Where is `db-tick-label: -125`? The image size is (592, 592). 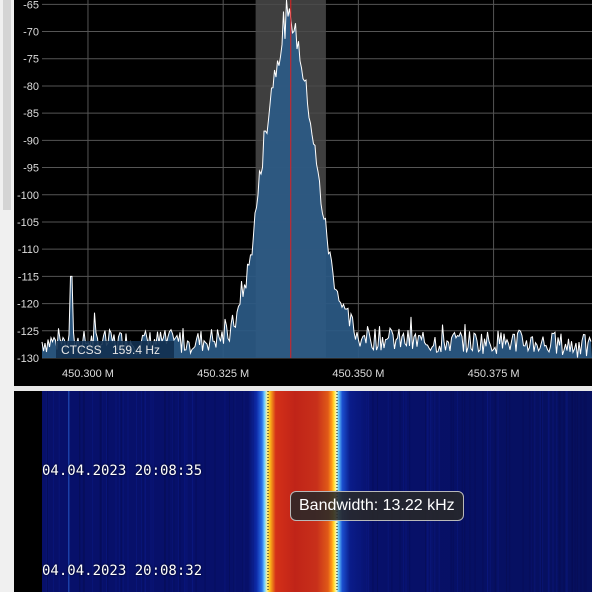 db-tick-label: -125 is located at coordinates (28, 332).